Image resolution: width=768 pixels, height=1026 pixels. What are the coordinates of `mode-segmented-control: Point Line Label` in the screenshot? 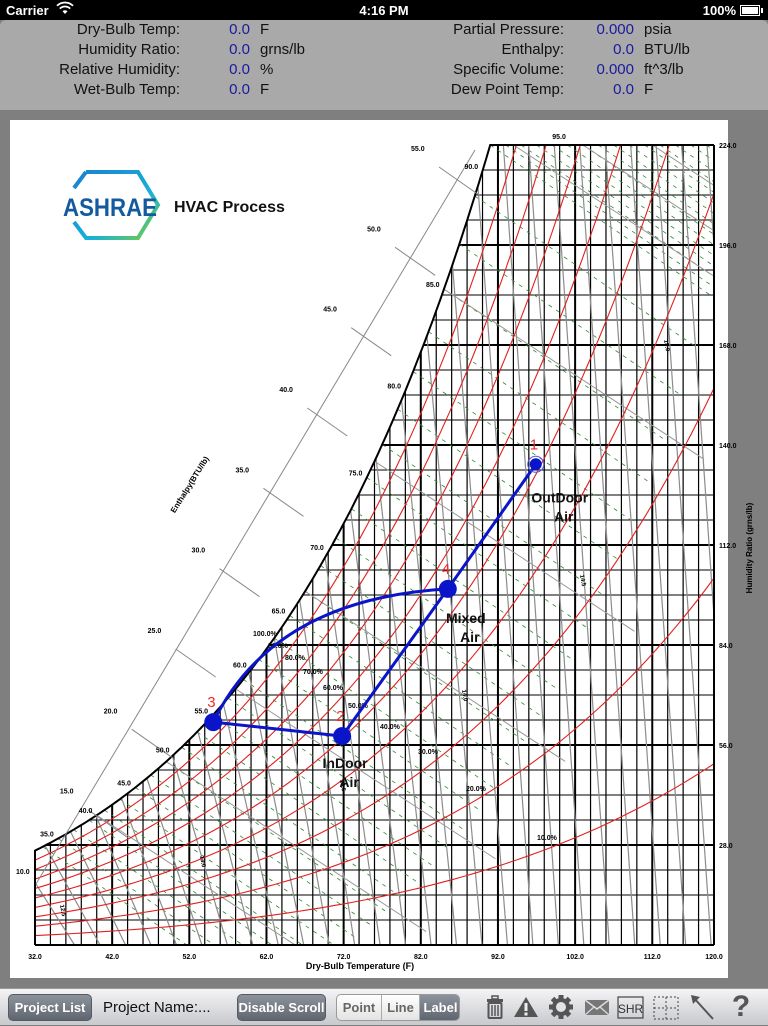 It's located at (398, 1007).